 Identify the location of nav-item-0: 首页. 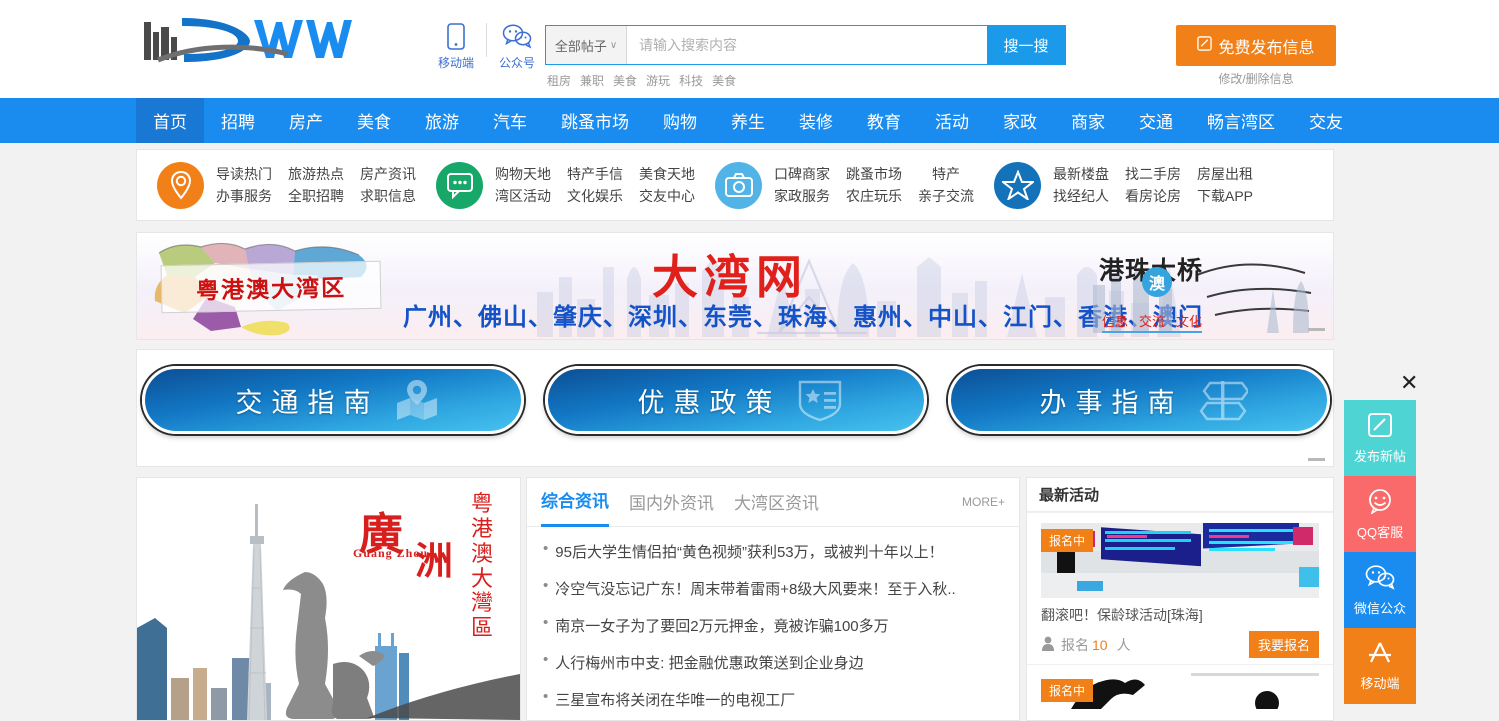
(170, 120).